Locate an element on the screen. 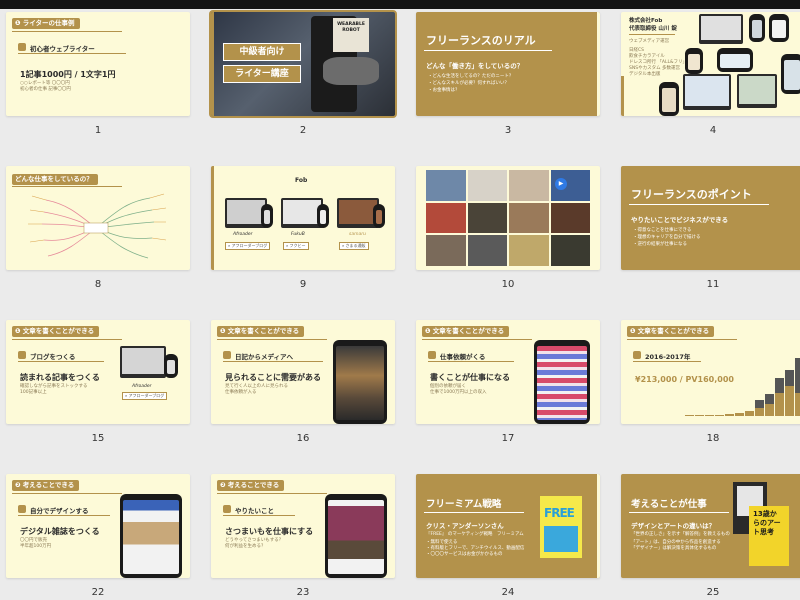 The image size is (800, 600). headline: デジタル雑誌をつくる is located at coordinates (60, 531).